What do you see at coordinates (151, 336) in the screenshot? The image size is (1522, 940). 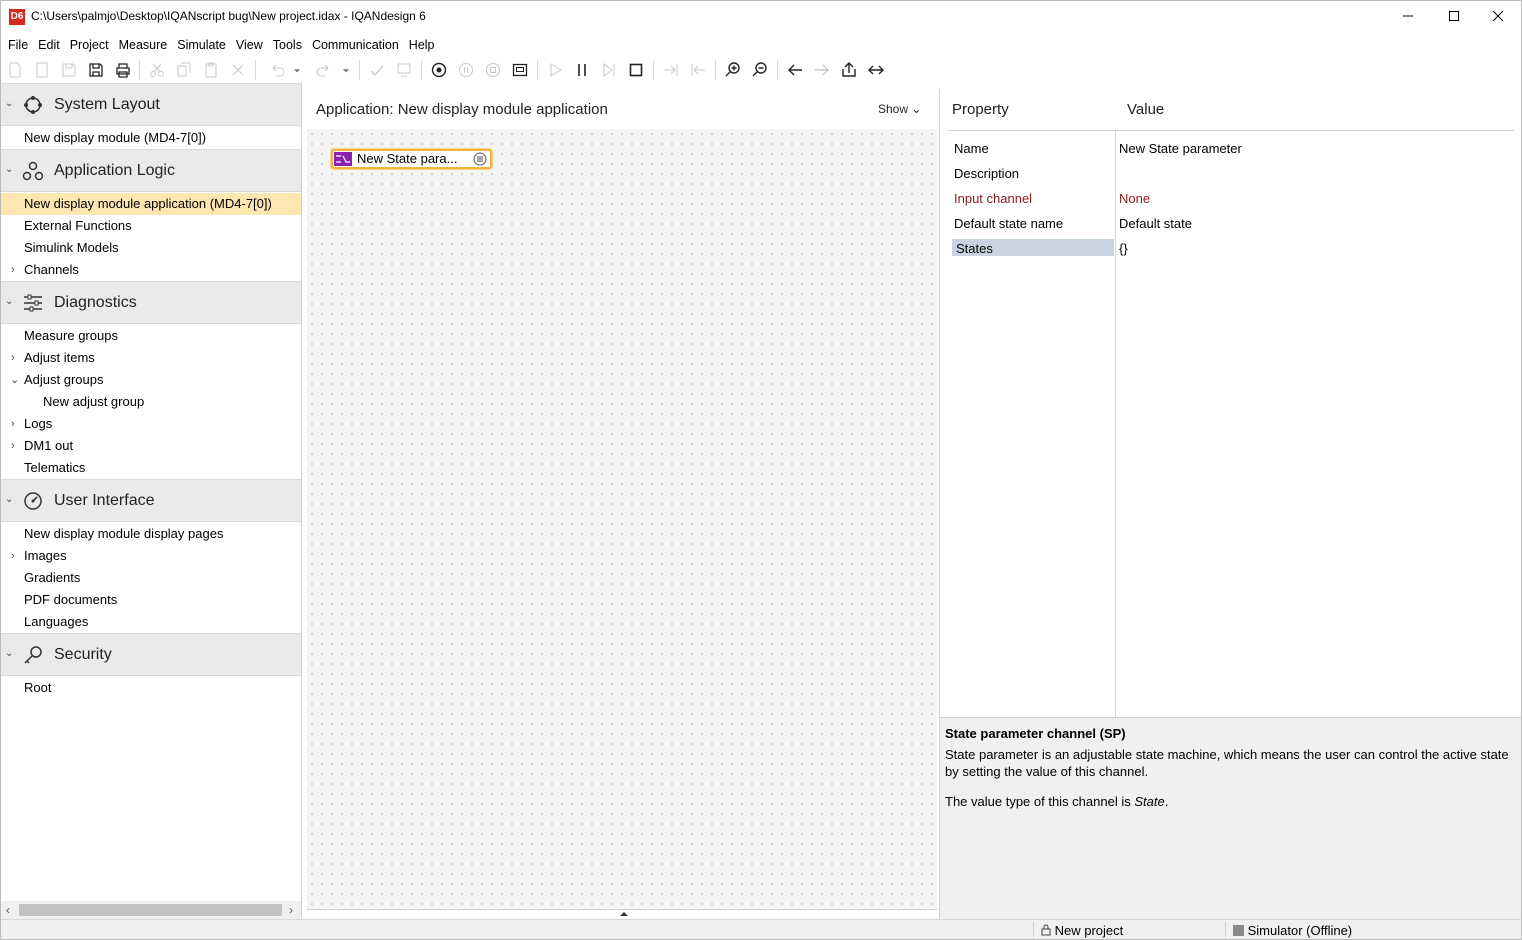 I see `tree-item-measure-groups: Measure groups` at bounding box center [151, 336].